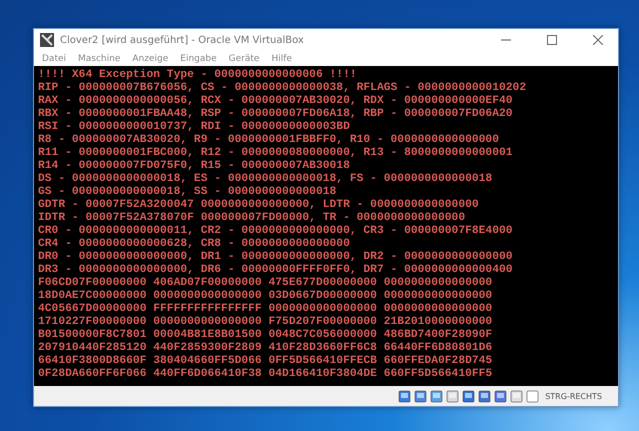 This screenshot has height=431, width=639. I want to click on menu-item: Eingabe, so click(198, 59).